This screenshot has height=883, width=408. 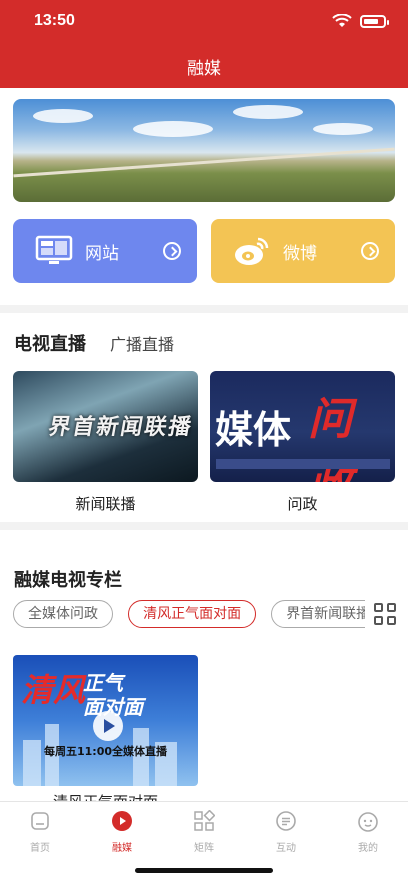 I want to click on home-icon, so click(x=40, y=821).